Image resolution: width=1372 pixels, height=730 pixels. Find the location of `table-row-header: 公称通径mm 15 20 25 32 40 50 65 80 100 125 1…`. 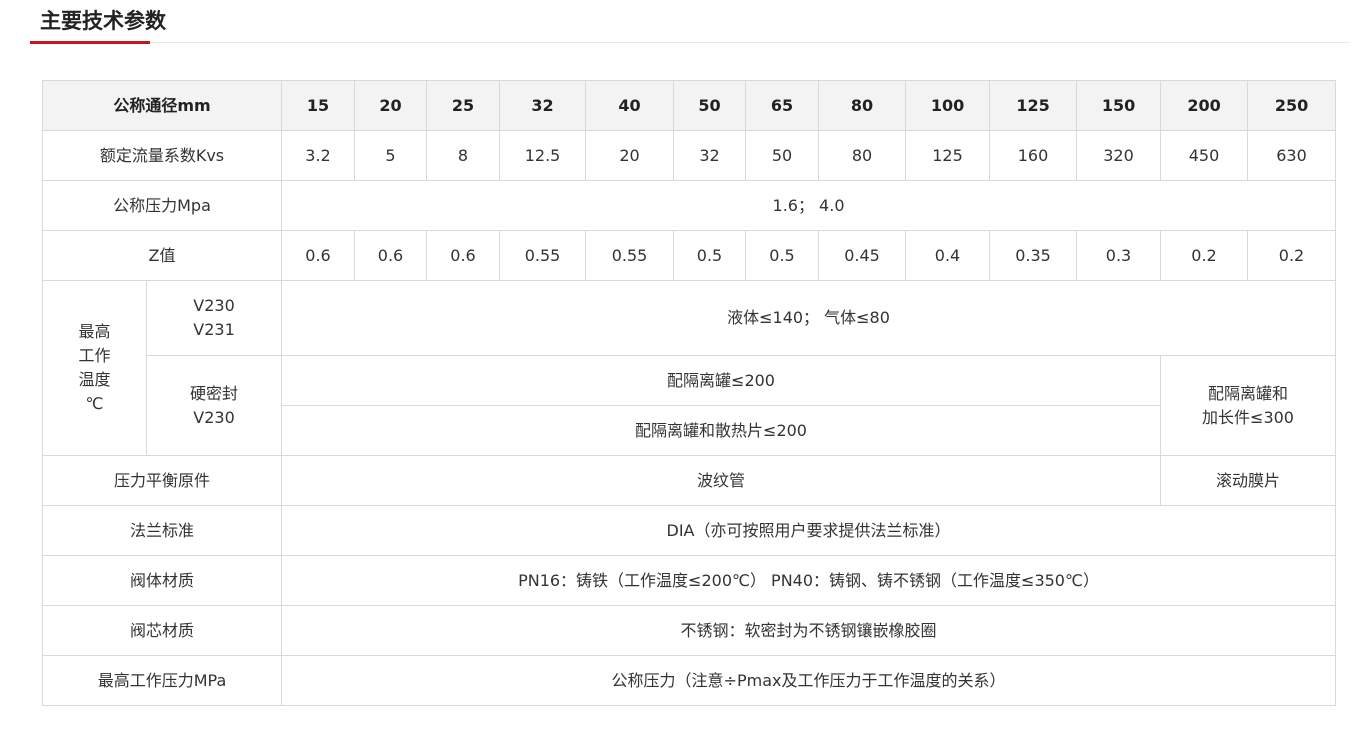

table-row-header: 公称通径mm 15 20 25 32 40 50 65 80 100 125 1… is located at coordinates (689, 105).